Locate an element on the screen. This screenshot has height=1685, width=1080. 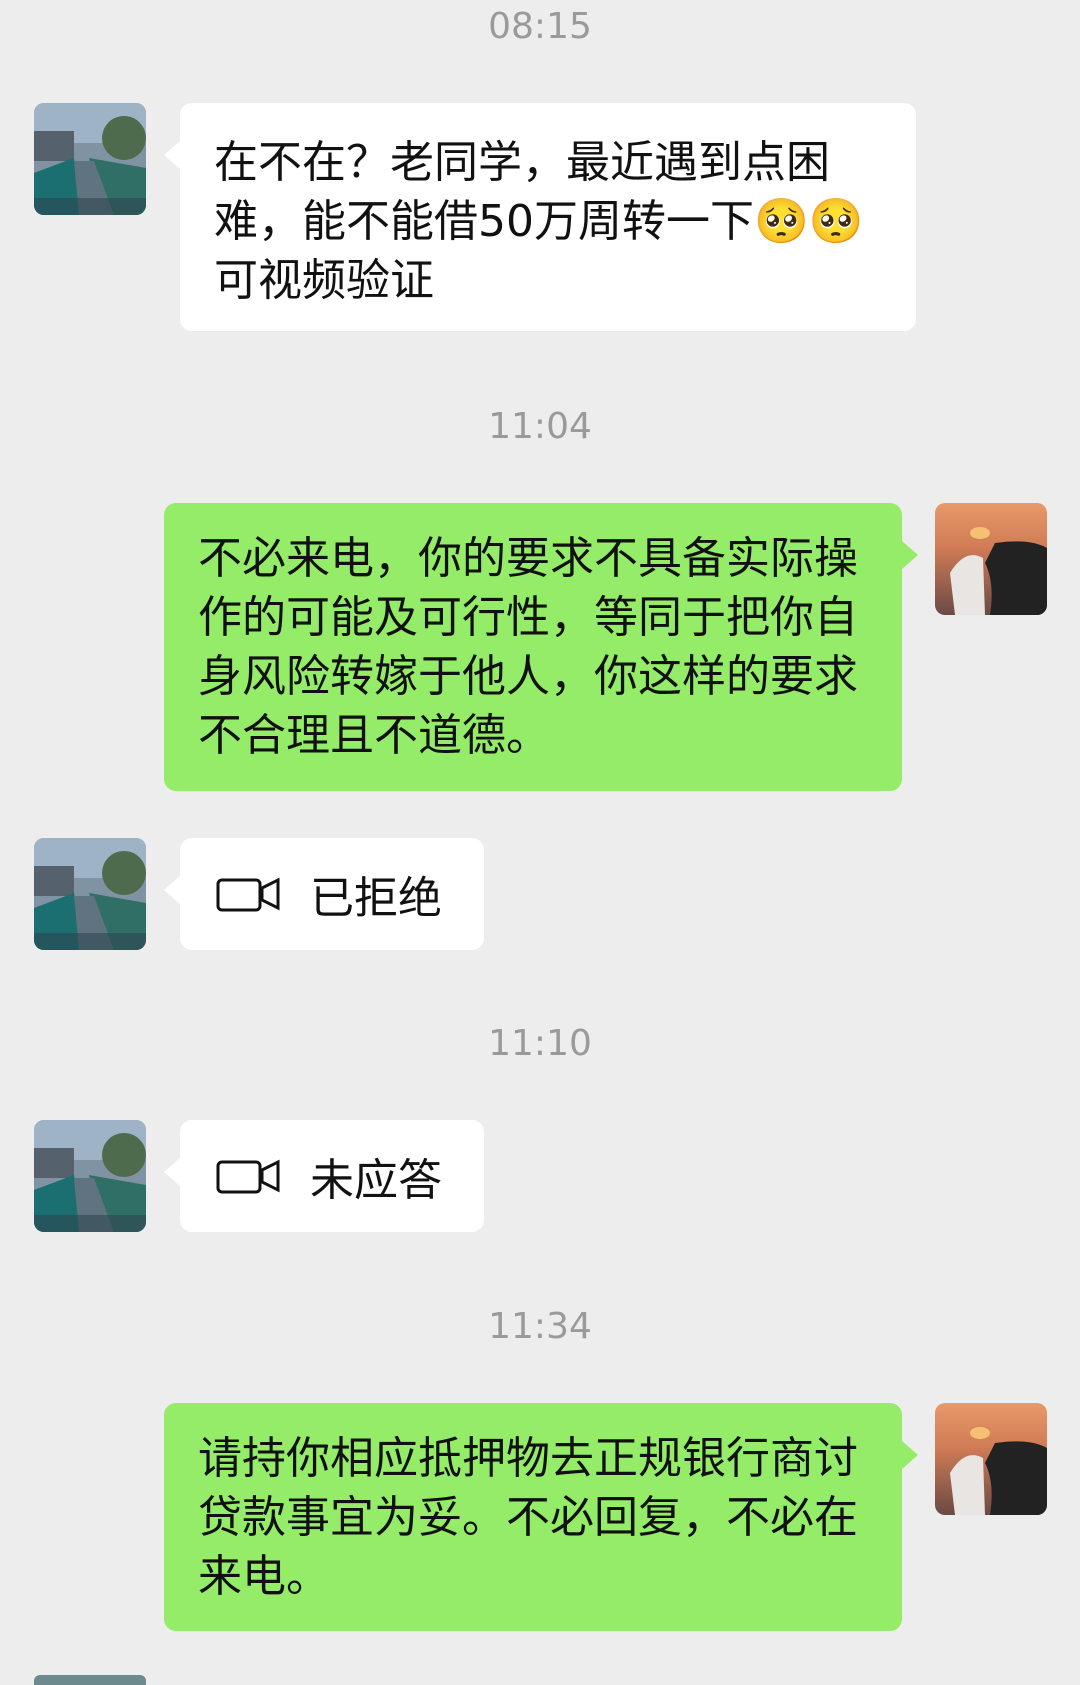
timestamp: 11:10 is located at coordinates (540, 1043).